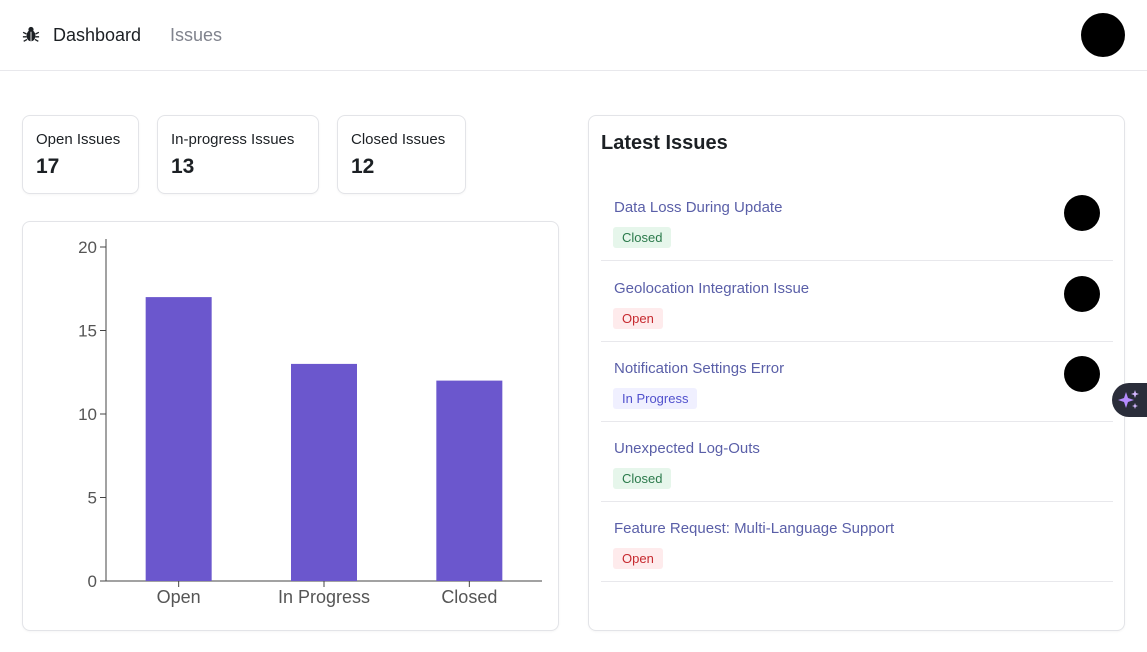  What do you see at coordinates (31, 34) in the screenshot?
I see `bug-icon` at bounding box center [31, 34].